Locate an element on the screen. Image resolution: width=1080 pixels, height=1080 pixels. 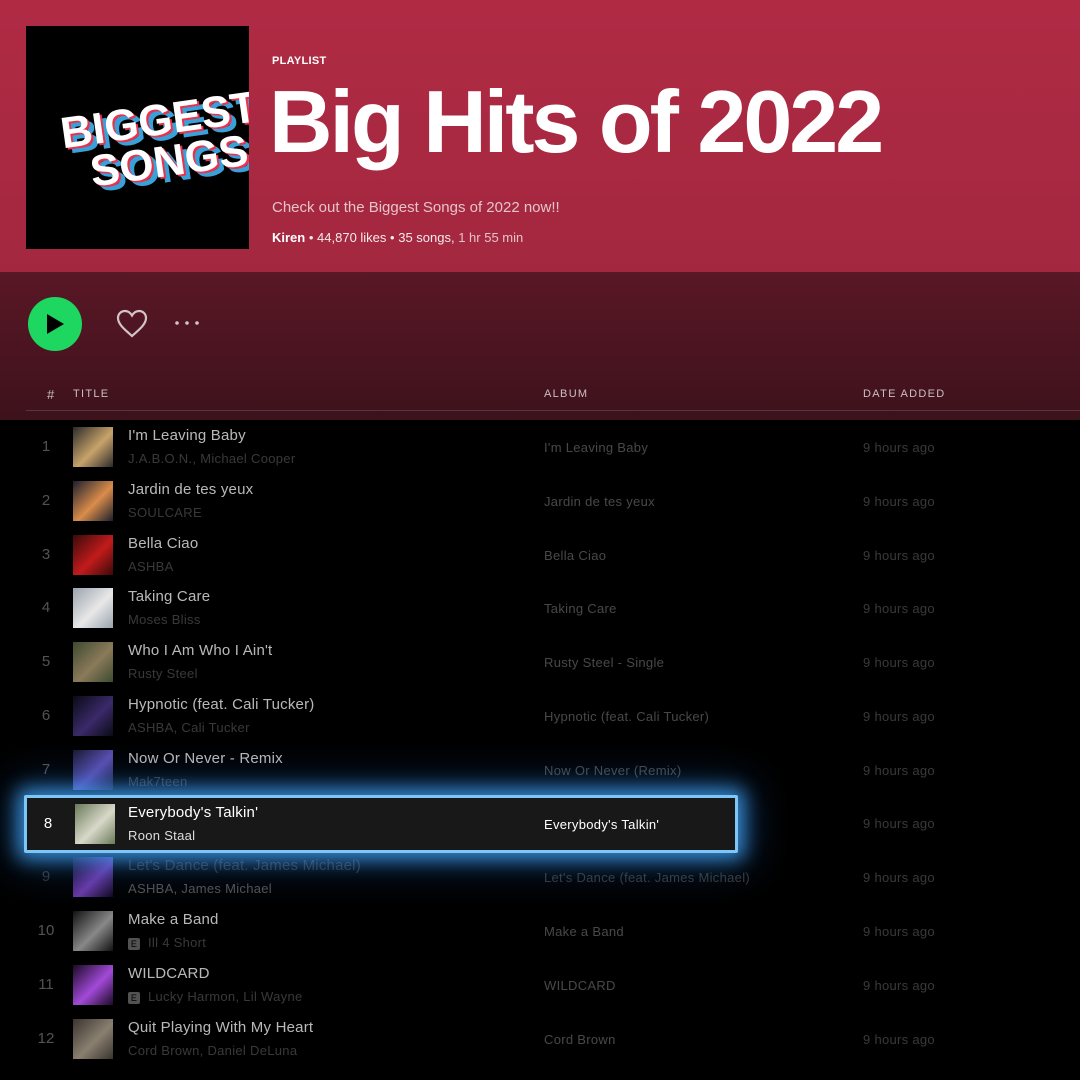
track-artist: ASHBA, James Michael is located at coordinates (200, 888).